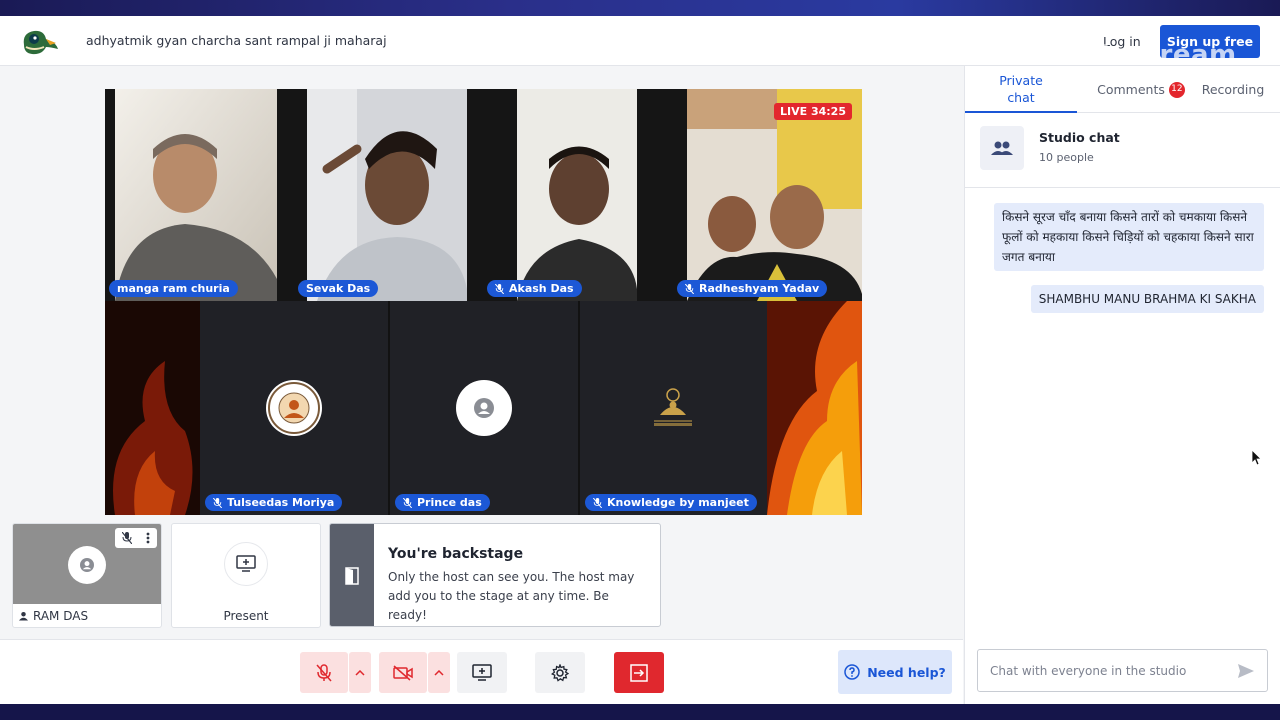 The height and width of the screenshot is (720, 1280). What do you see at coordinates (1176, 89) in the screenshot?
I see `comments-count-badge: 12` at bounding box center [1176, 89].